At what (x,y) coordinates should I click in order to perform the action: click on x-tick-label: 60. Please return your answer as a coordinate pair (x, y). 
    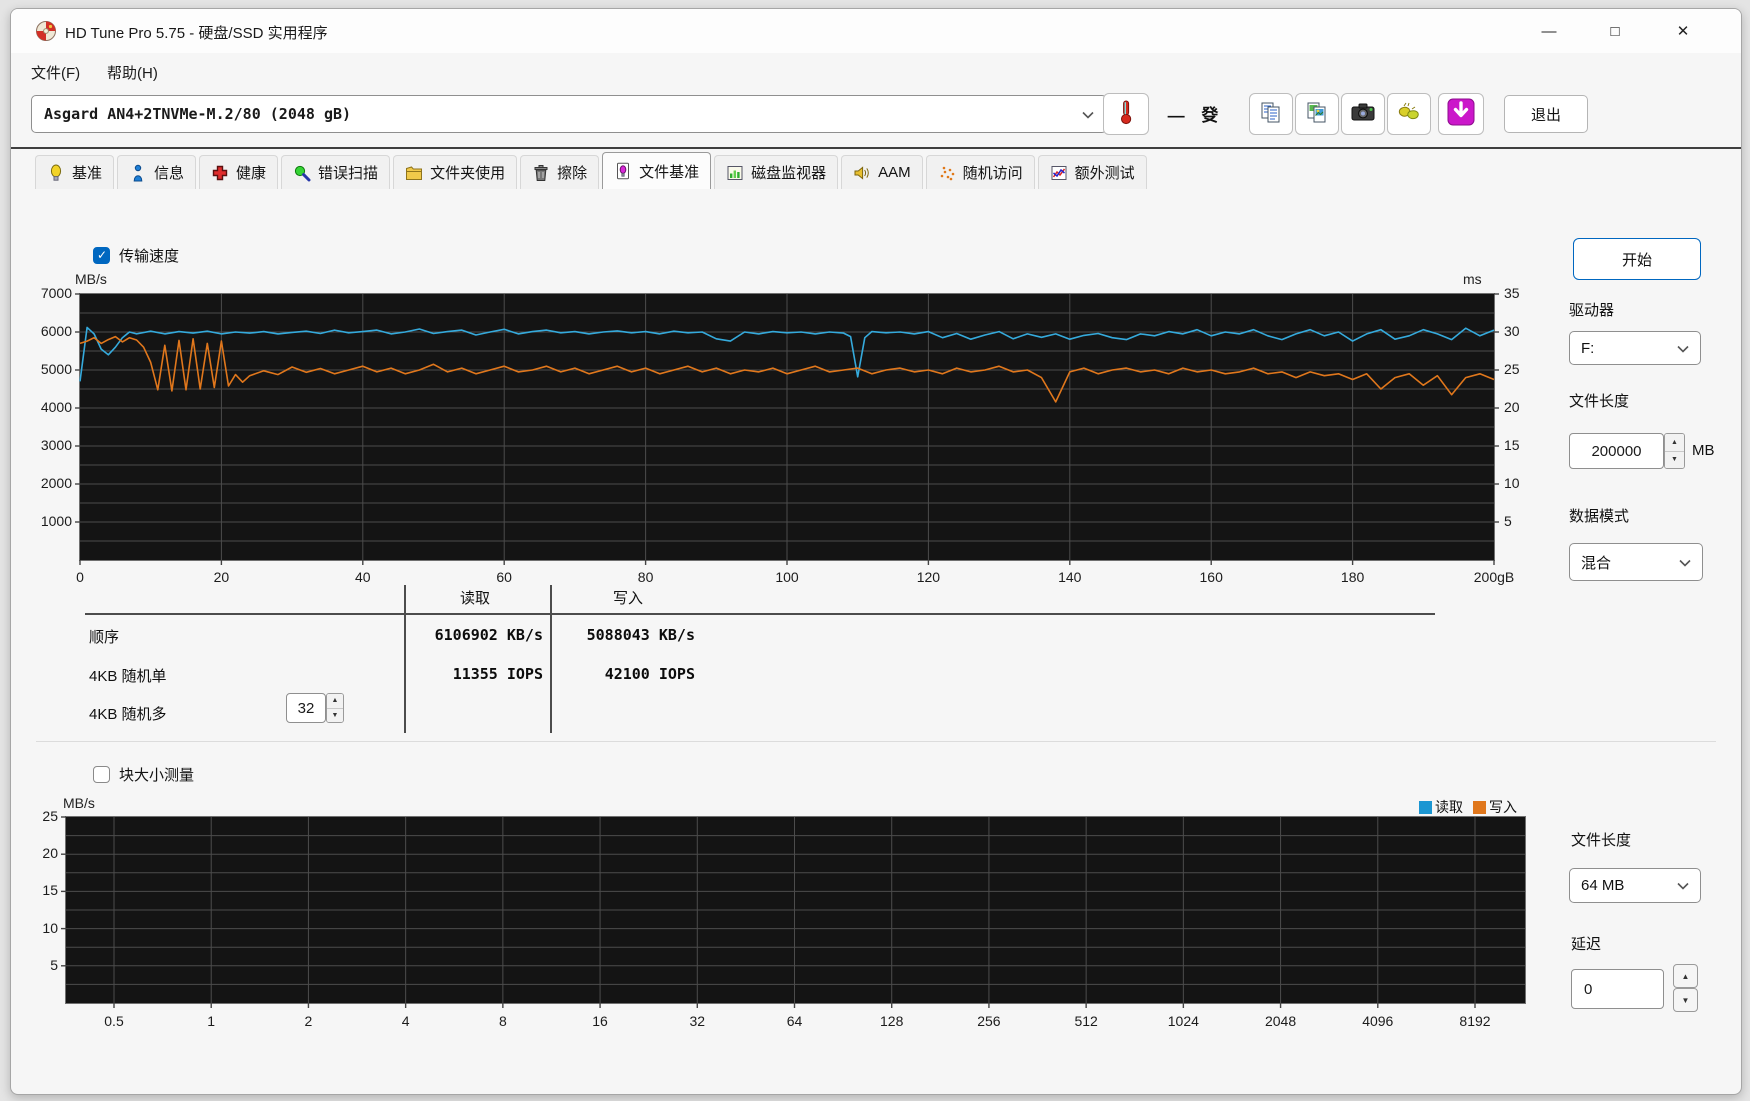
    Looking at the image, I should click on (504, 577).